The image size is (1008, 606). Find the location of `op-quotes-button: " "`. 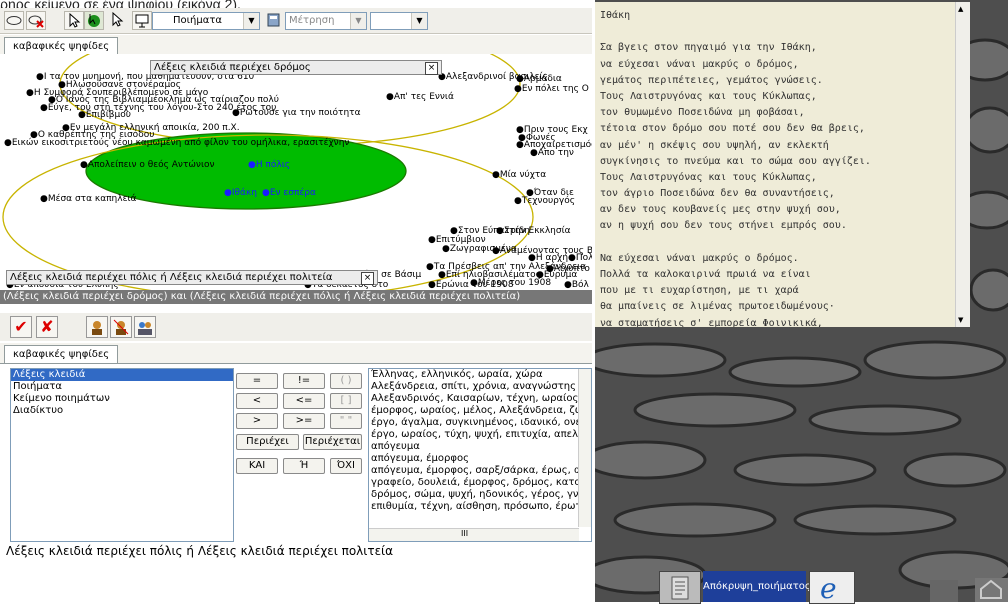

op-quotes-button: " " is located at coordinates (346, 421).